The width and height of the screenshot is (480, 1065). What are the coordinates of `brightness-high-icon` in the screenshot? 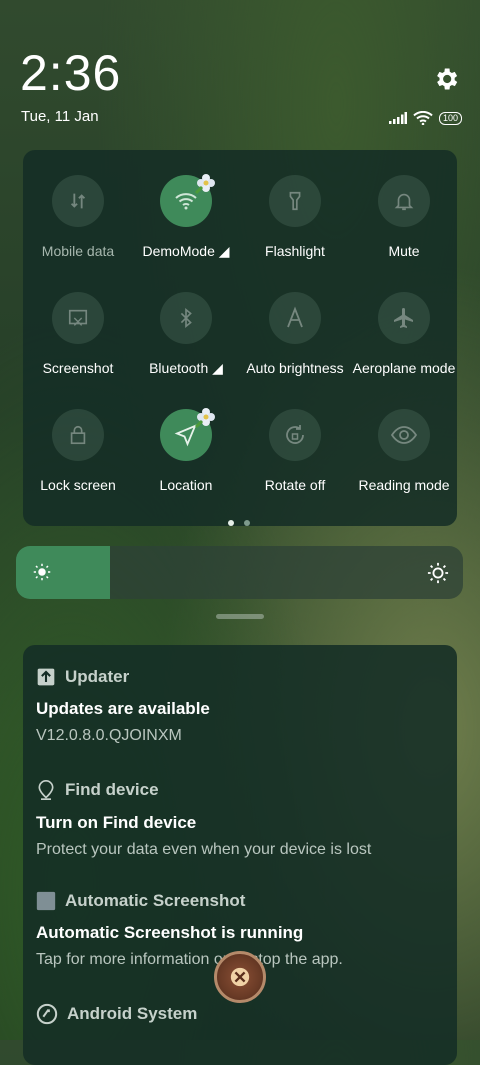 It's located at (438, 573).